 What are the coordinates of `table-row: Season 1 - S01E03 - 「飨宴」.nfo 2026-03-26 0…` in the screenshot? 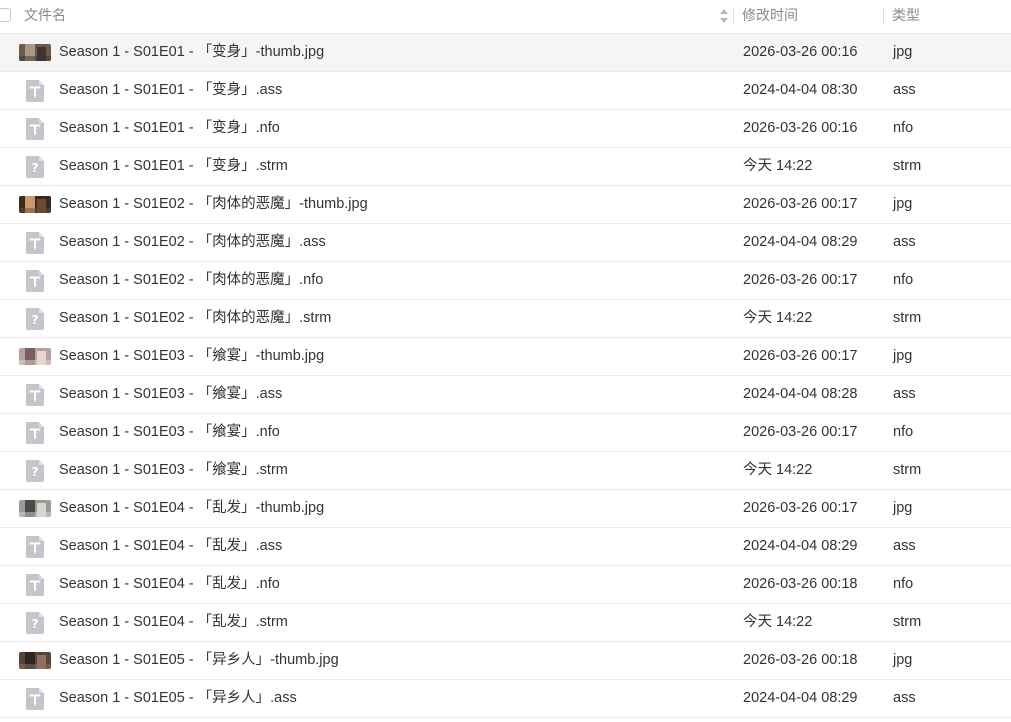 It's located at (505, 433).